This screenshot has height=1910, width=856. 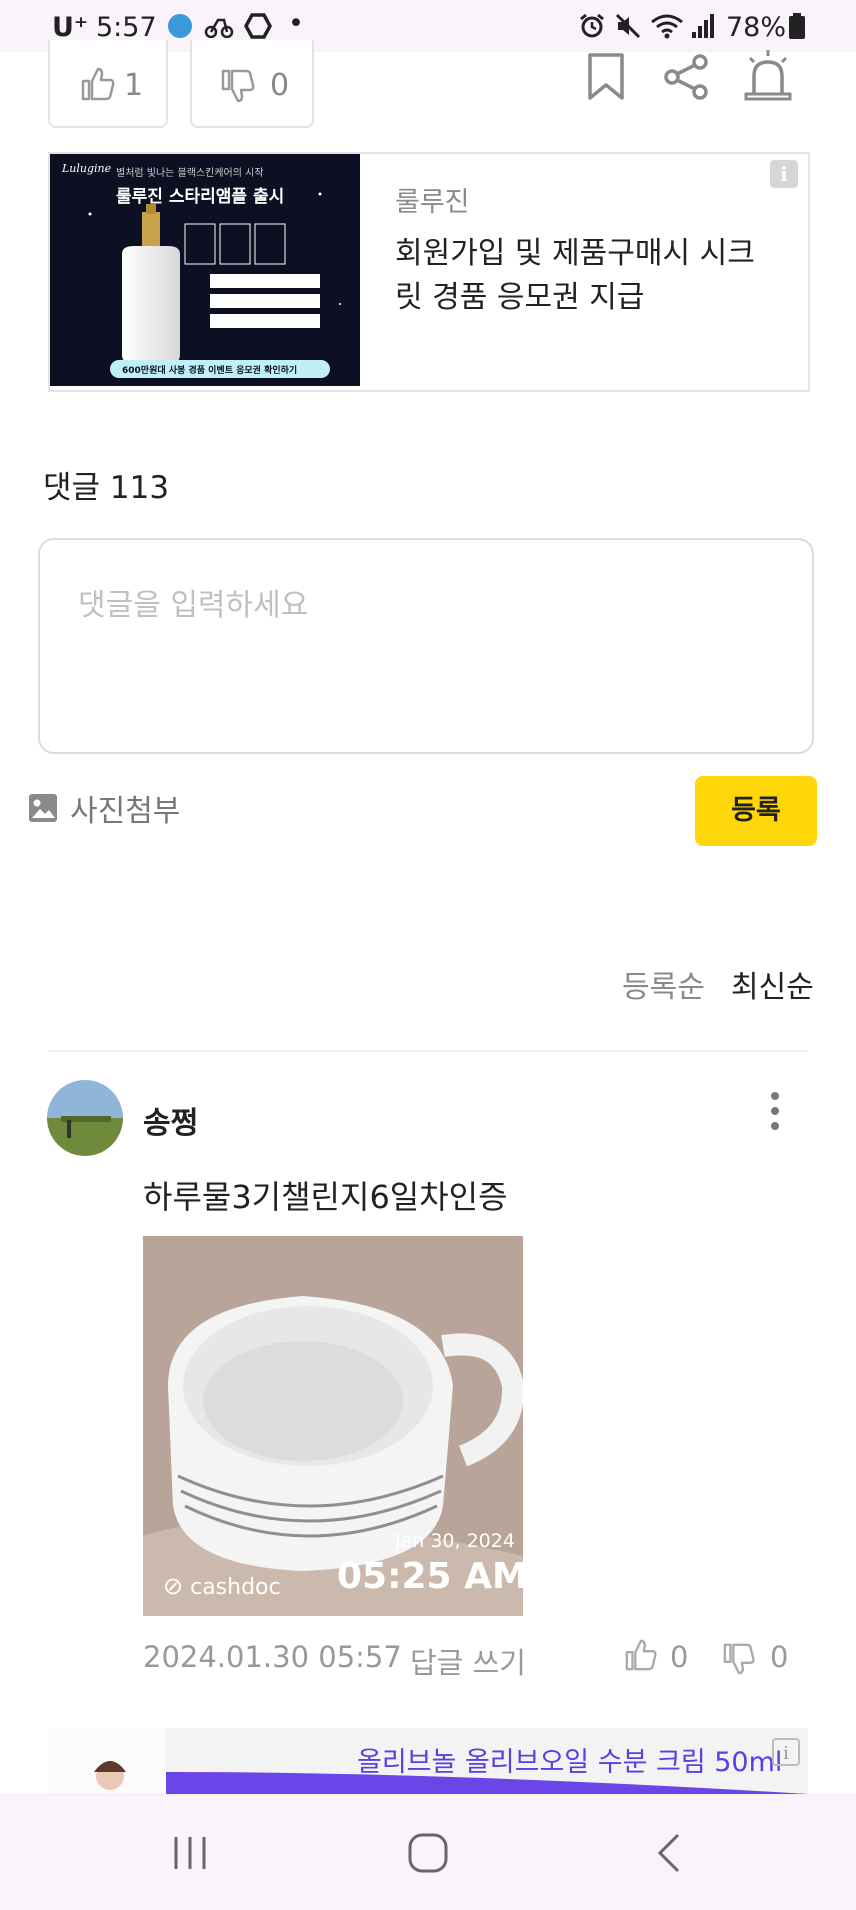 I want to click on alarm-icon, so click(x=592, y=25).